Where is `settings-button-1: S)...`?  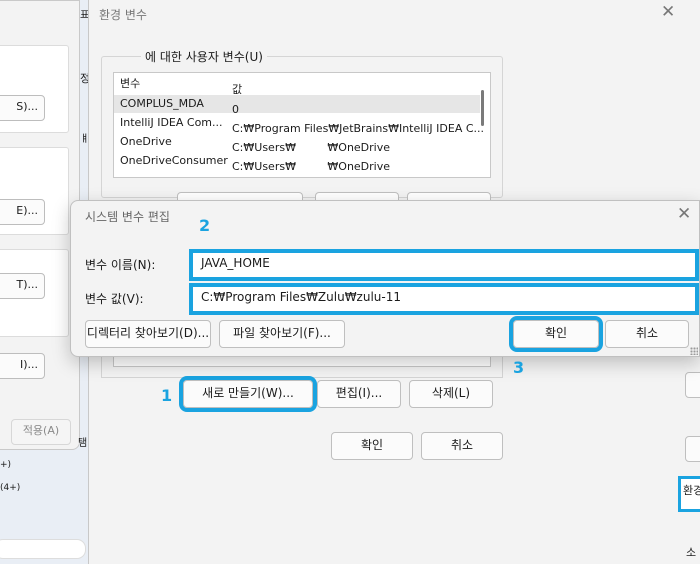 settings-button-1: S)... is located at coordinates (22, 108).